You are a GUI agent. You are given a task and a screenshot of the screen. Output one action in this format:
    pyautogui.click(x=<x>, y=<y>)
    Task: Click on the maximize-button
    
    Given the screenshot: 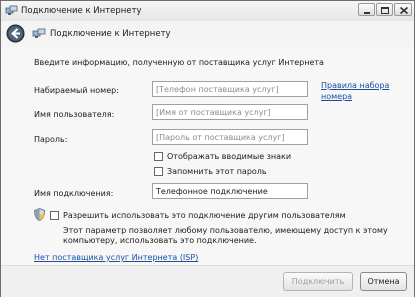 What is the action you would take?
    pyautogui.click(x=384, y=9)
    